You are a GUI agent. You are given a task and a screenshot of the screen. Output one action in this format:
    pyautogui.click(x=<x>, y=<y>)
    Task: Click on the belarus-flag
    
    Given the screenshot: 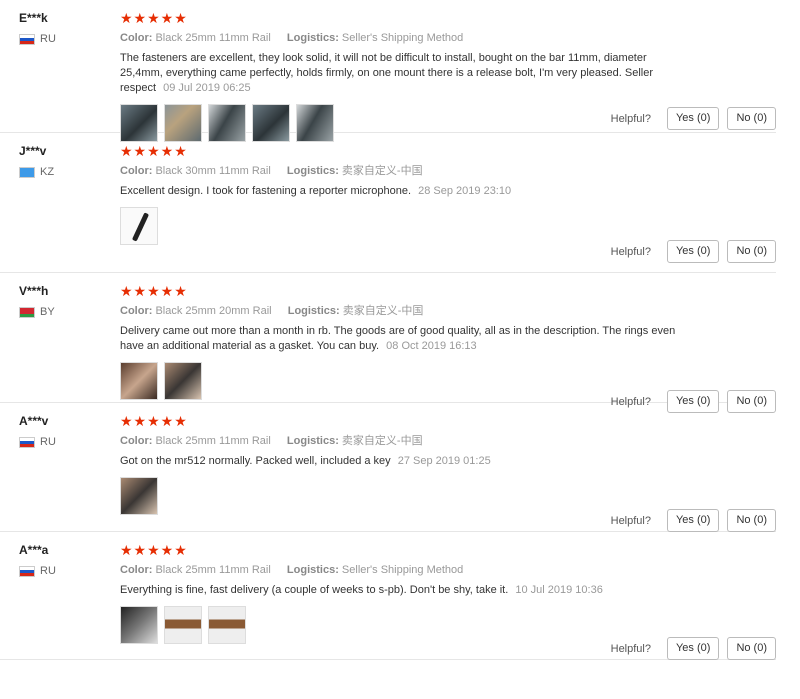 What is the action you would take?
    pyautogui.click(x=27, y=312)
    